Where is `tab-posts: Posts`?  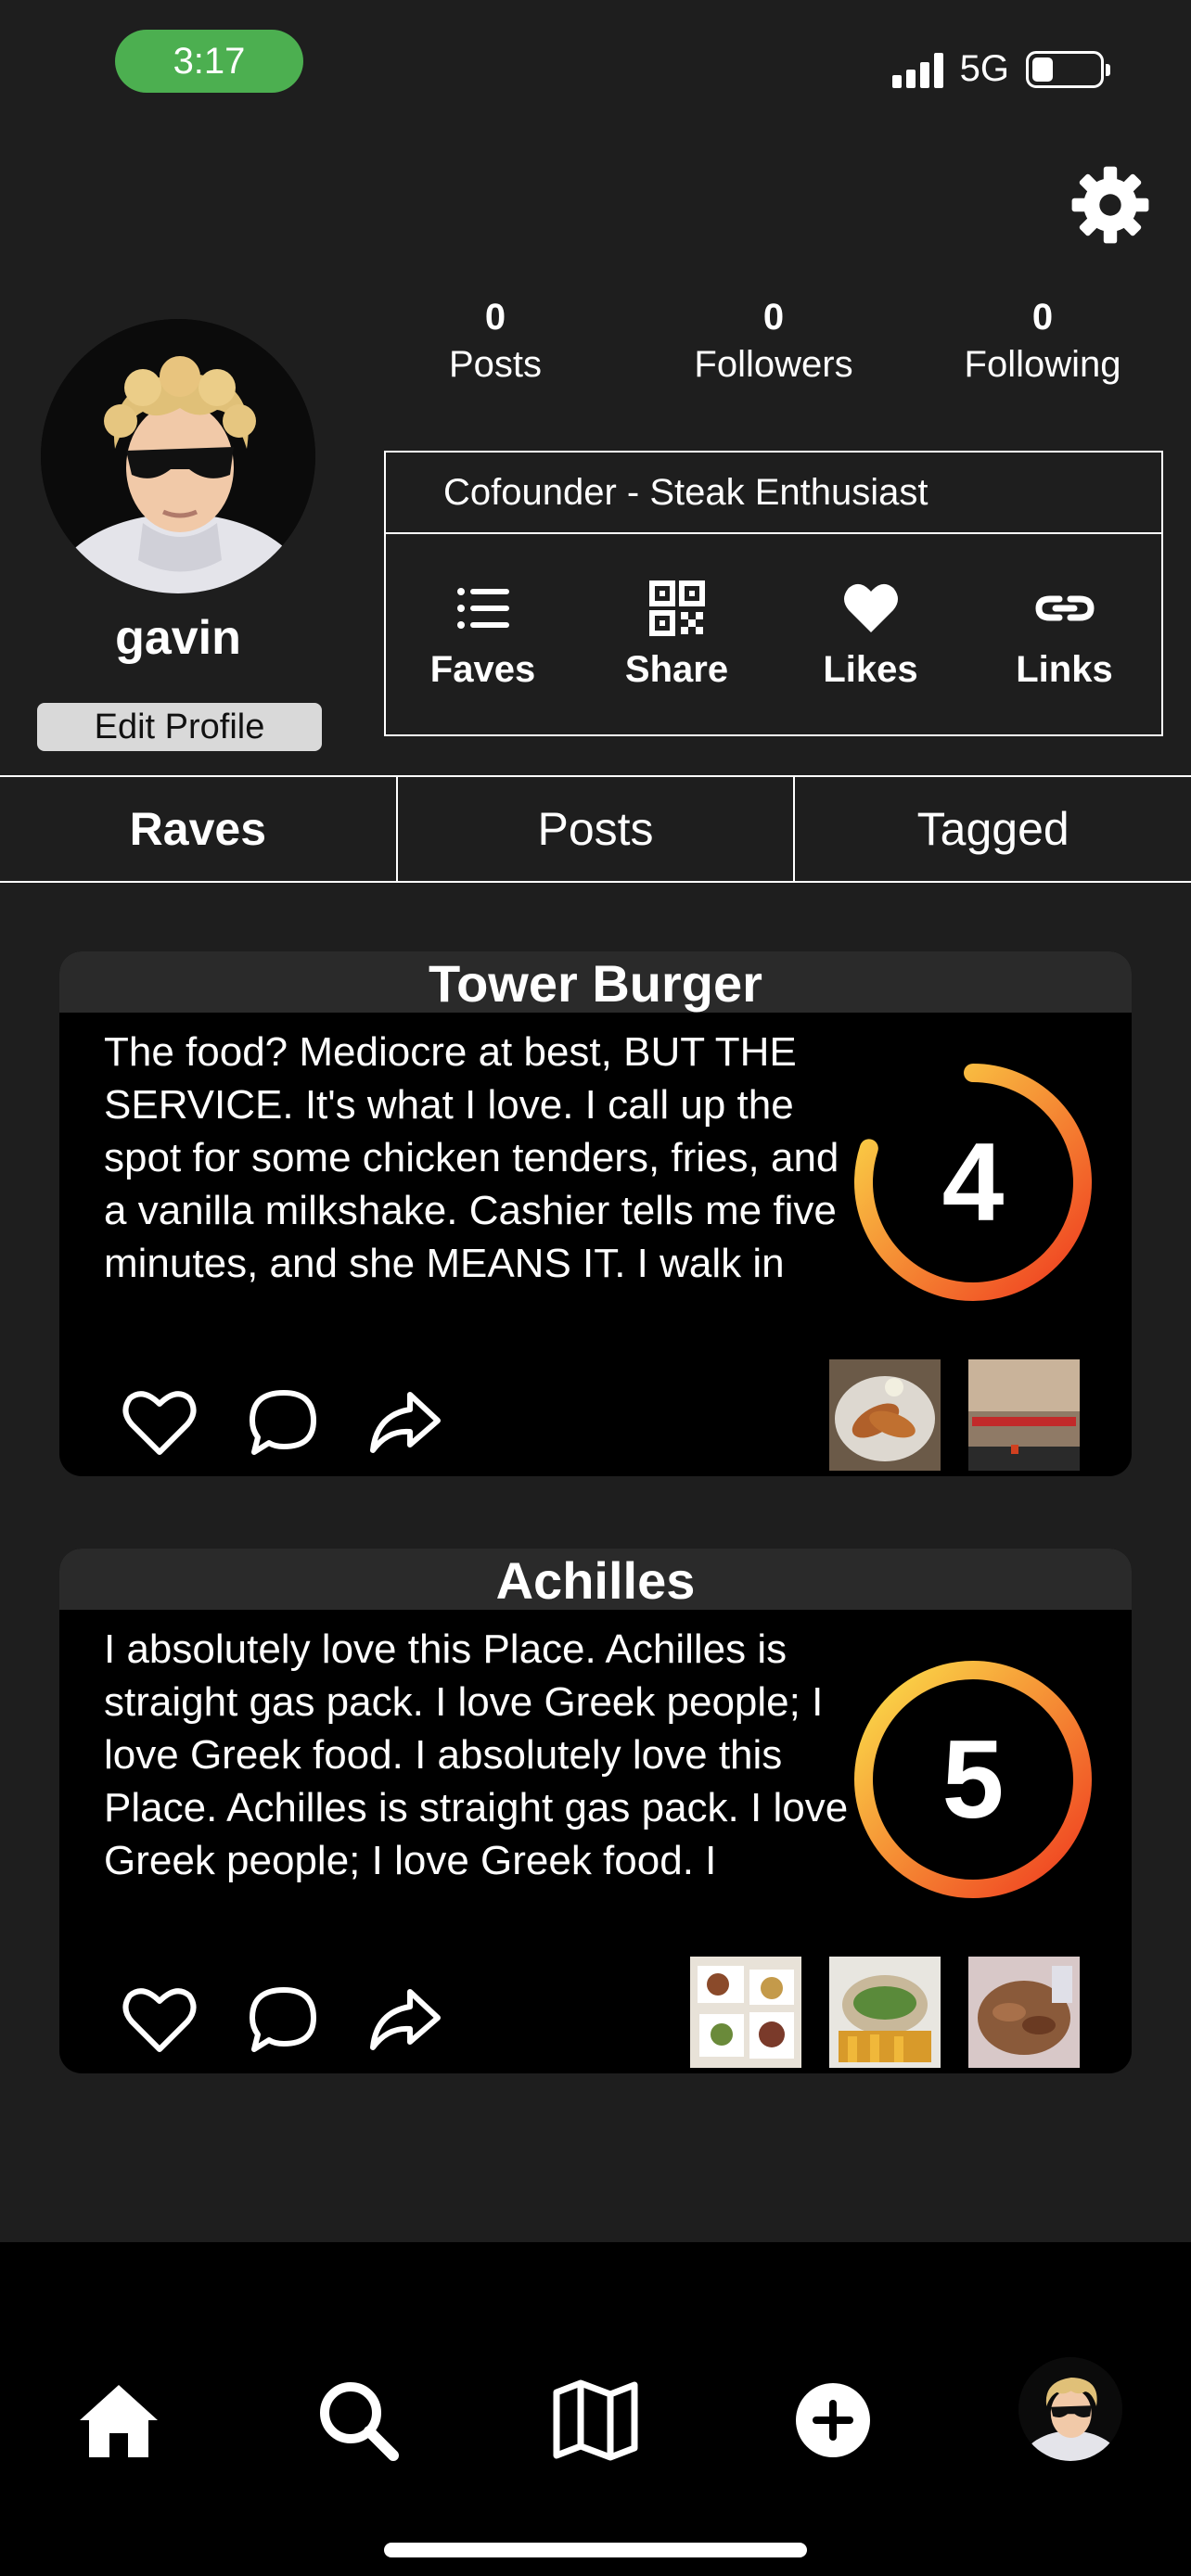
tab-posts: Posts is located at coordinates (597, 829).